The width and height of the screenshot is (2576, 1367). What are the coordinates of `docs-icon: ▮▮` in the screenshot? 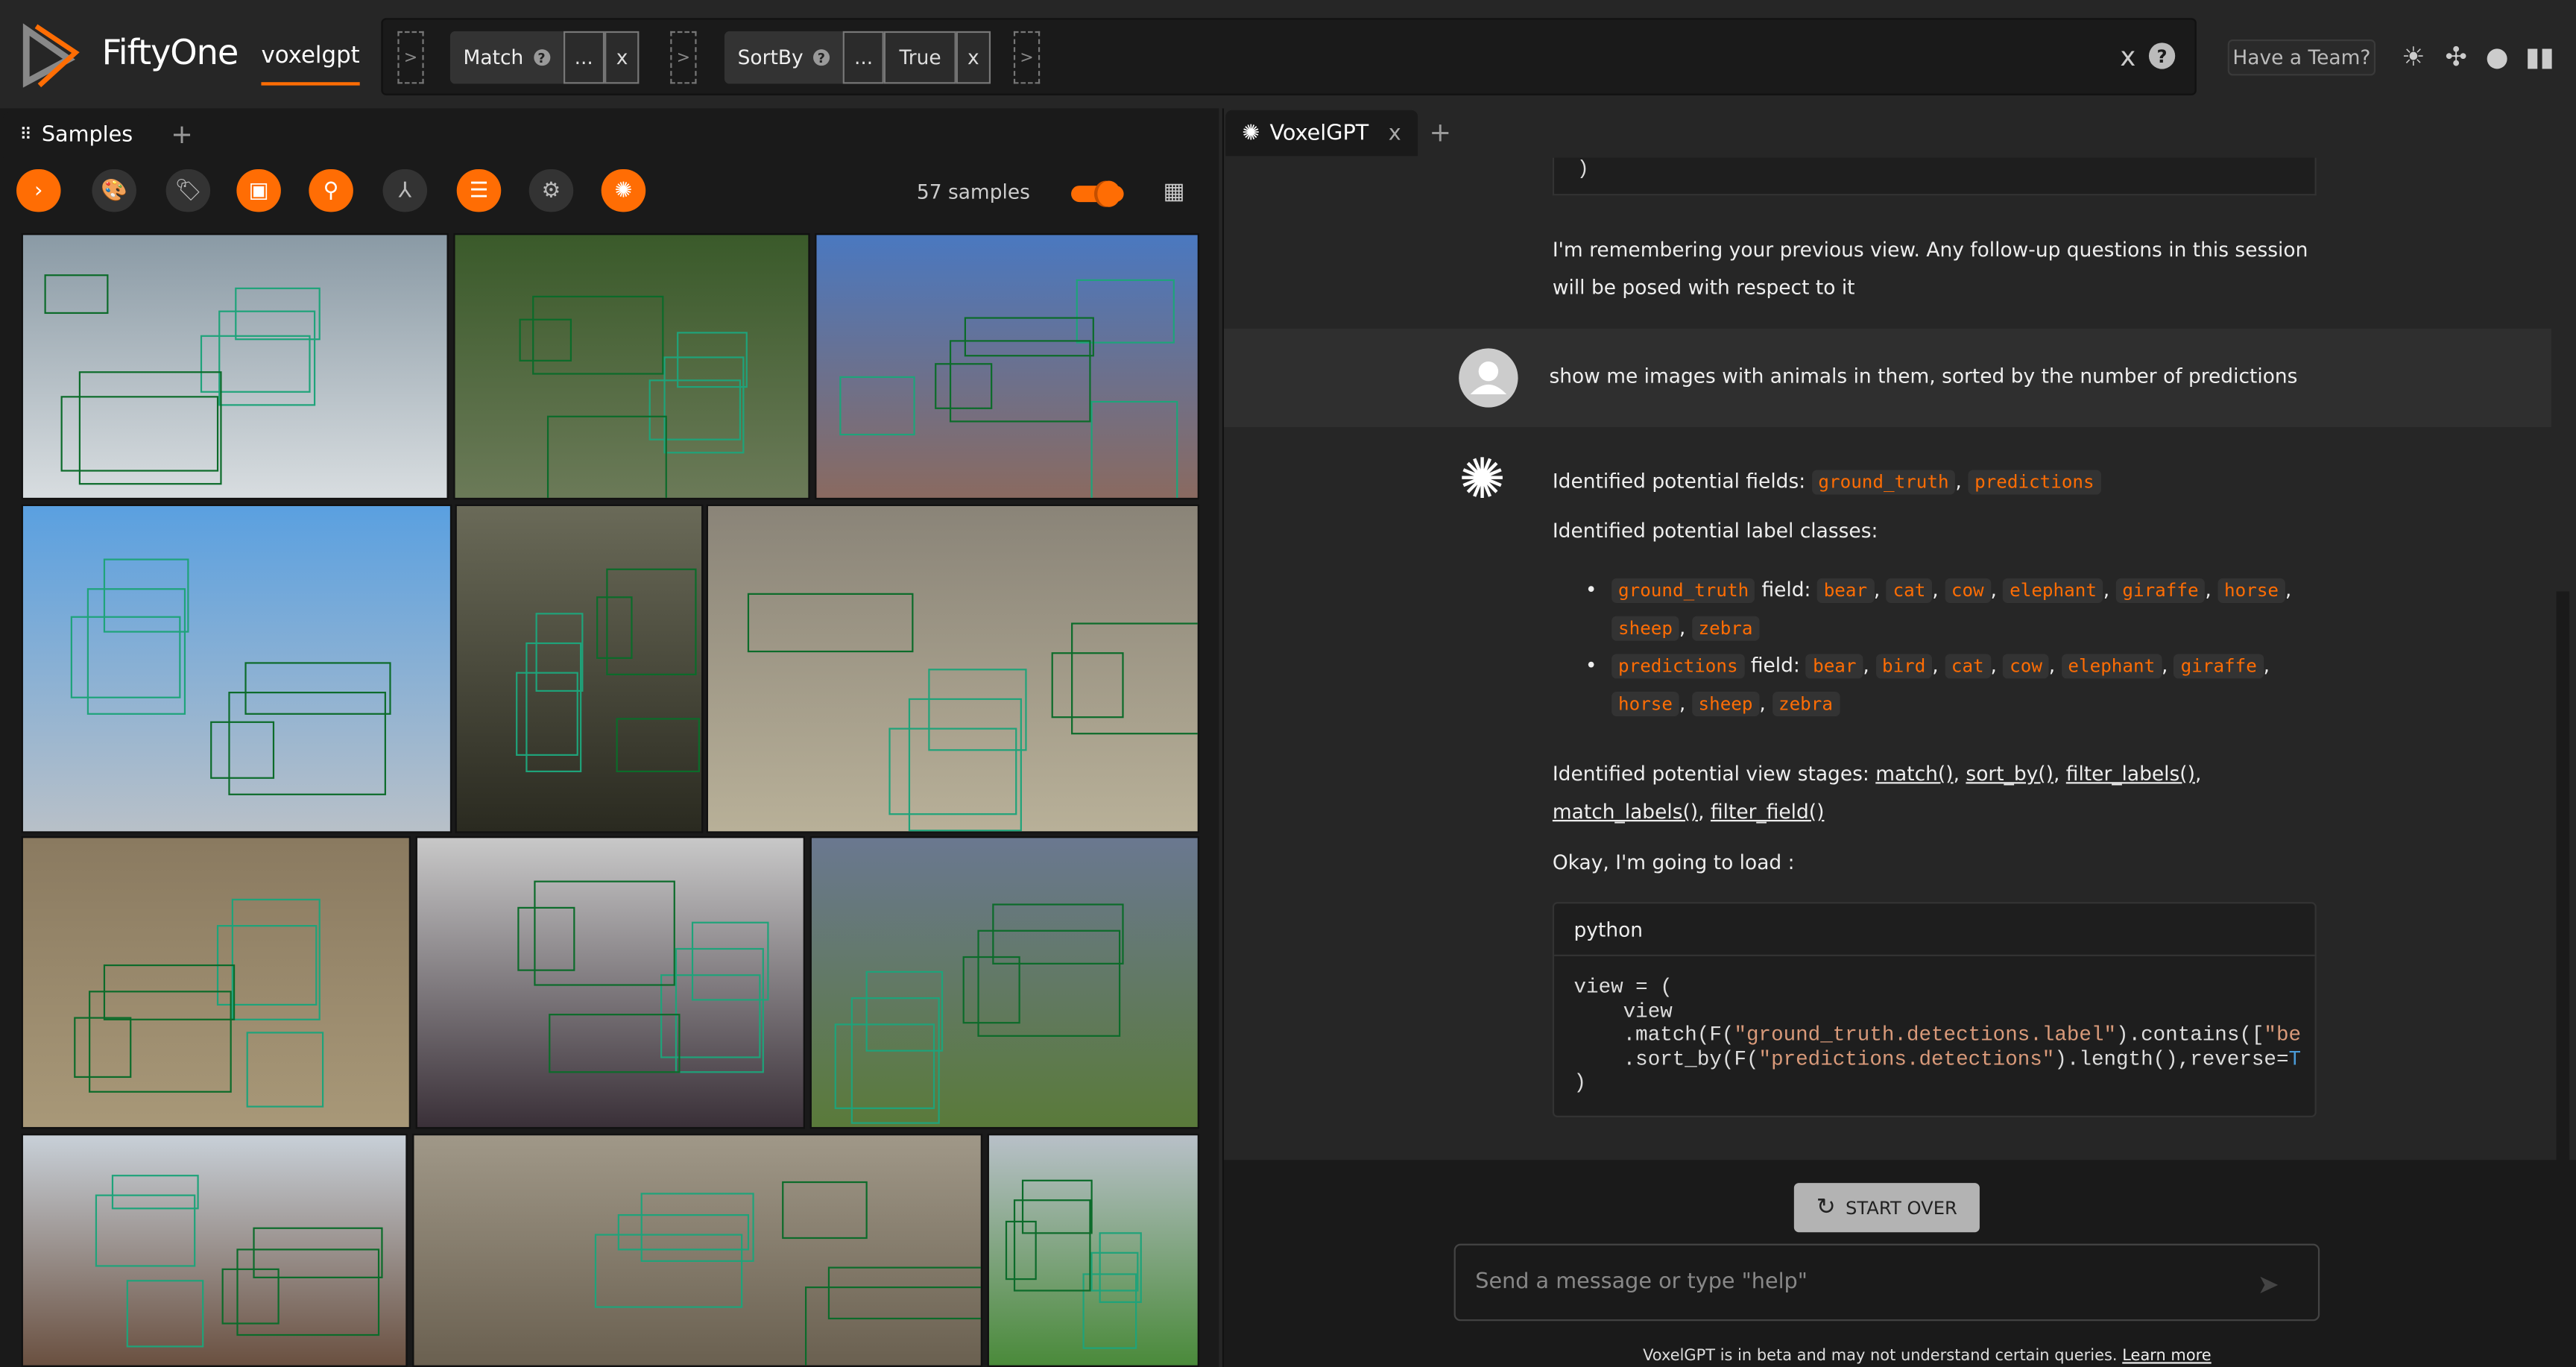 It's located at (2540, 57).